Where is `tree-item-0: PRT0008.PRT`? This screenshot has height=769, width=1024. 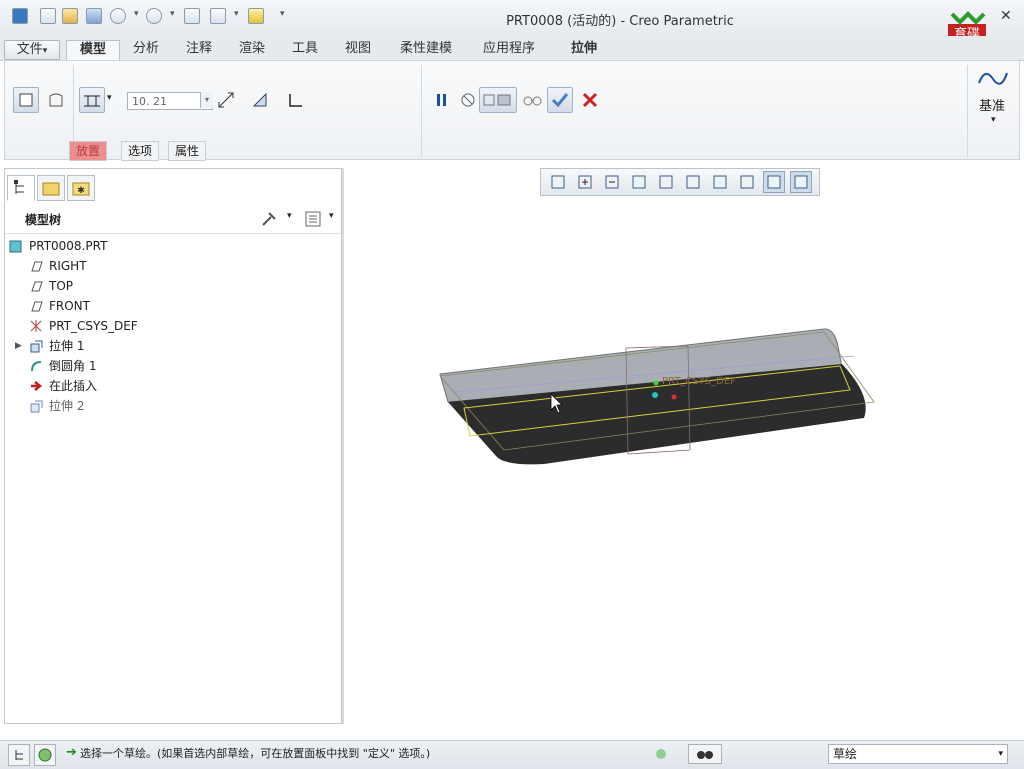 tree-item-0: PRT0008.PRT is located at coordinates (157, 246).